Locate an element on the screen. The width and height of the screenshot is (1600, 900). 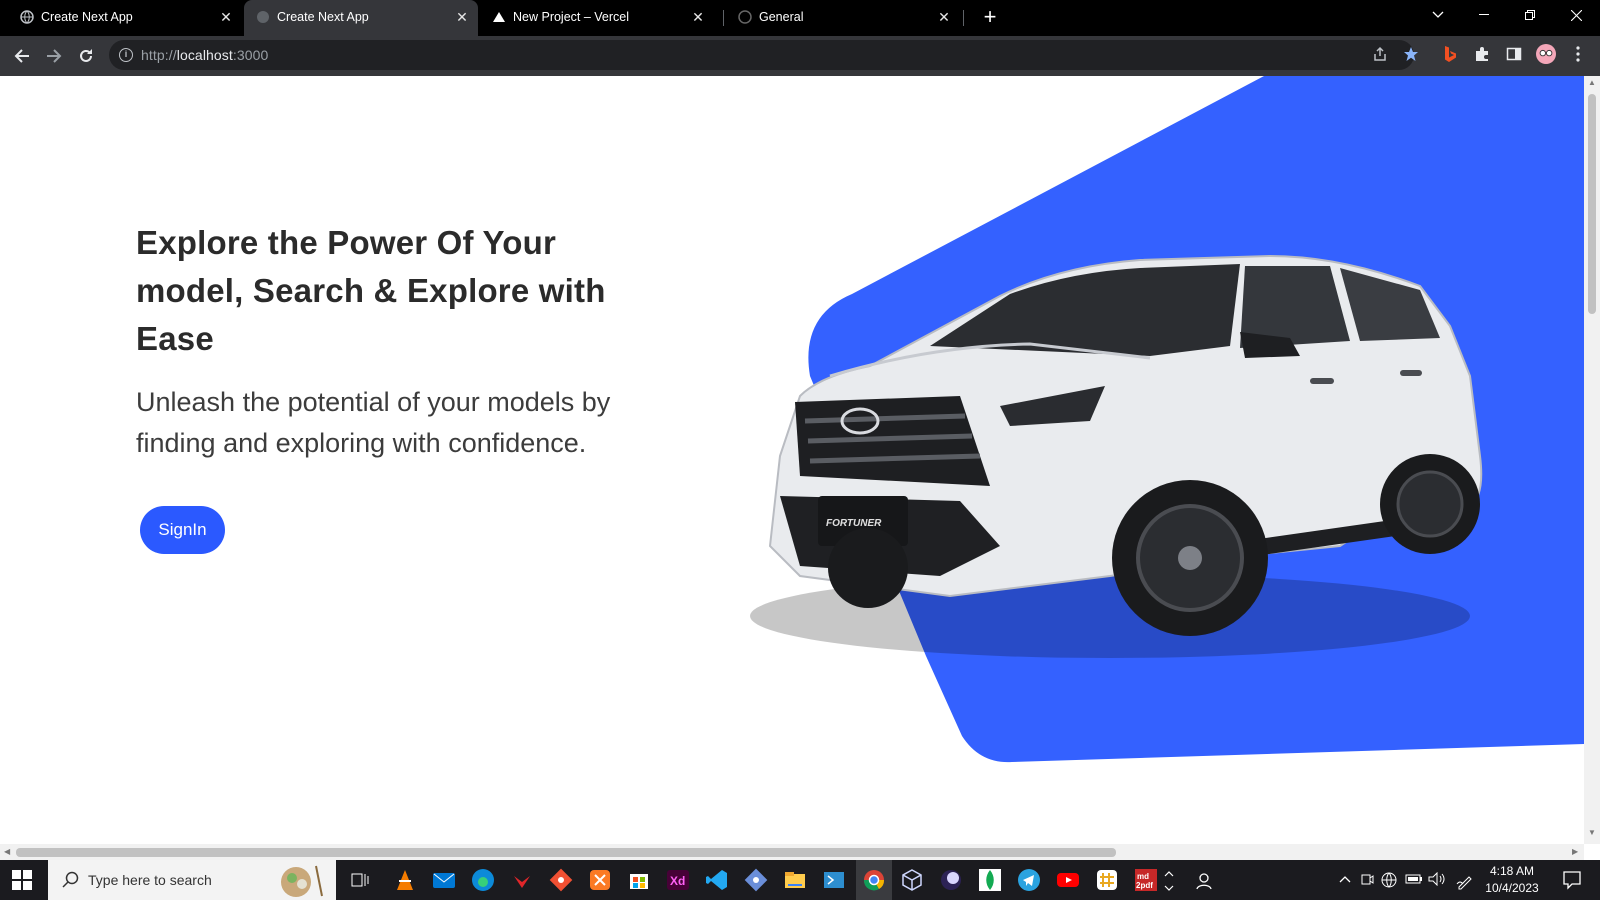
meet-now-icon is located at coordinates (1367, 880).